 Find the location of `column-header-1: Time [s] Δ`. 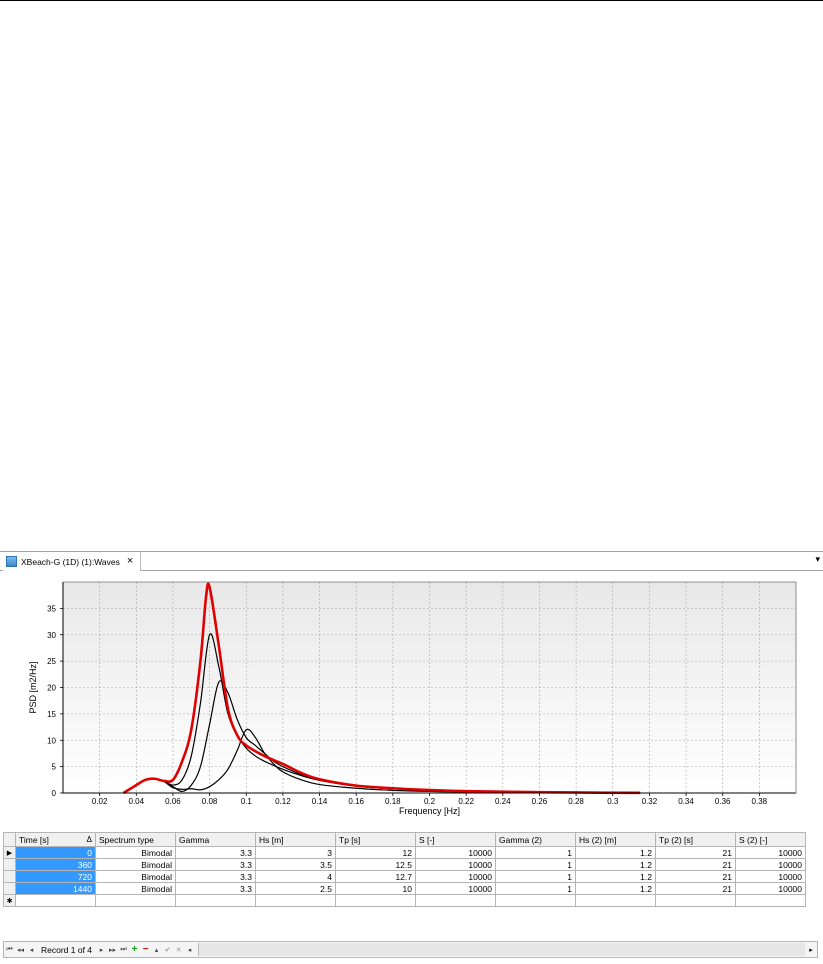

column-header-1: Time [s] Δ is located at coordinates (55, 839).